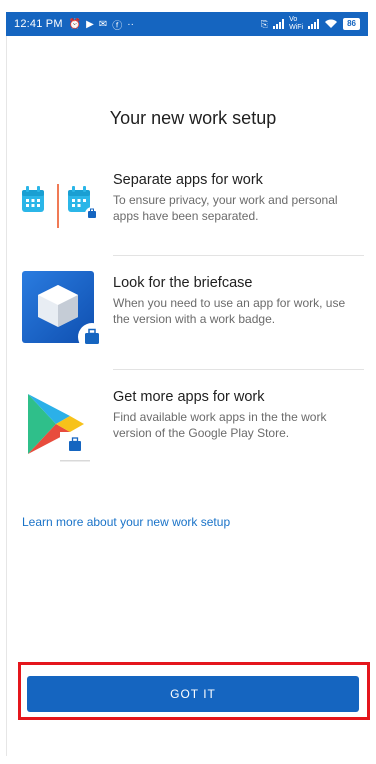  What do you see at coordinates (183, 283) in the screenshot?
I see `item-heading: Look for the briefcase` at bounding box center [183, 283].